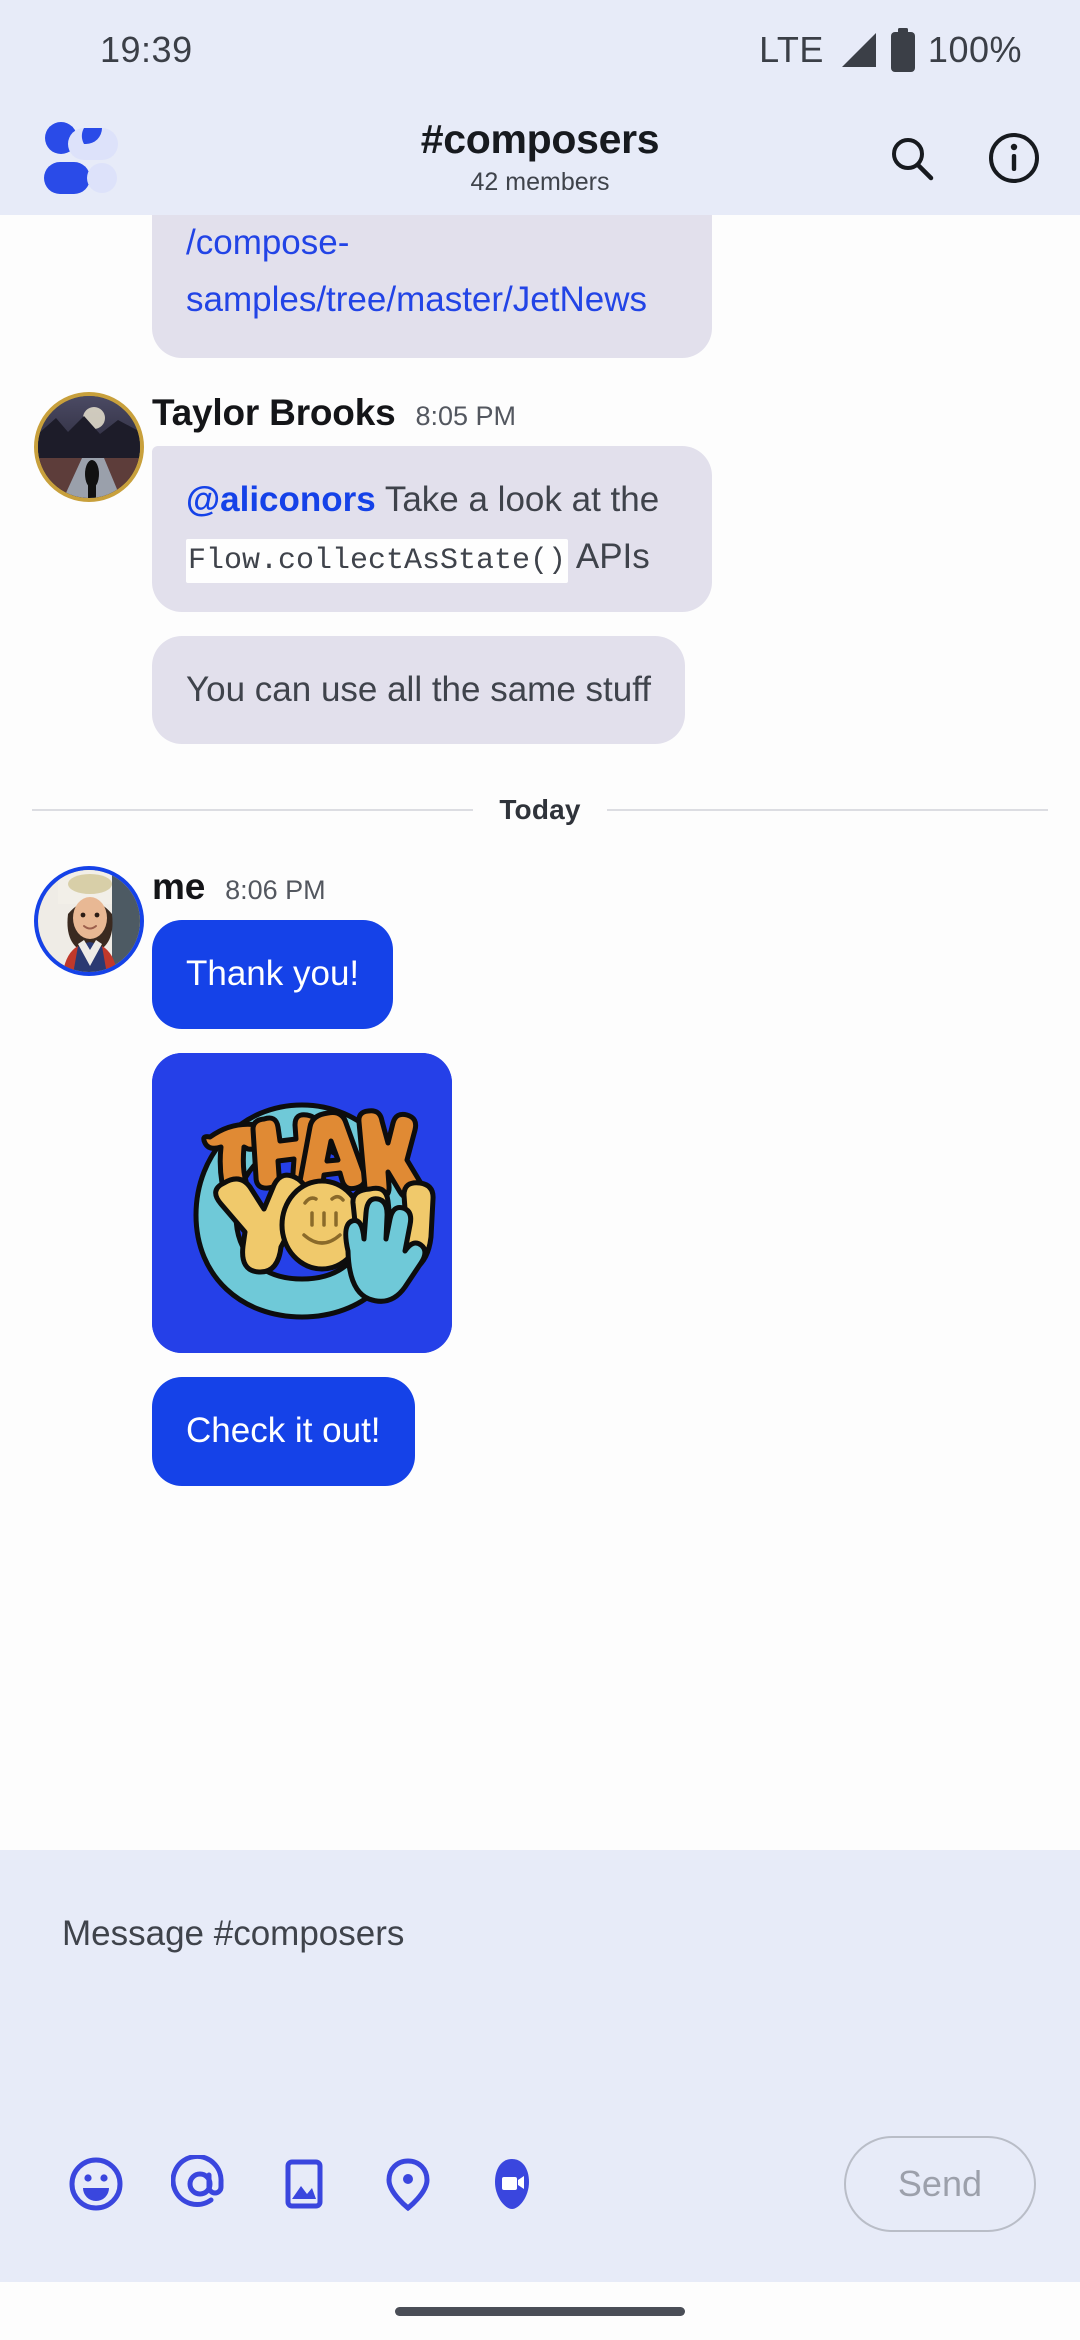 The width and height of the screenshot is (1080, 2340). I want to click on message-author: Taylor Brooks, so click(274, 413).